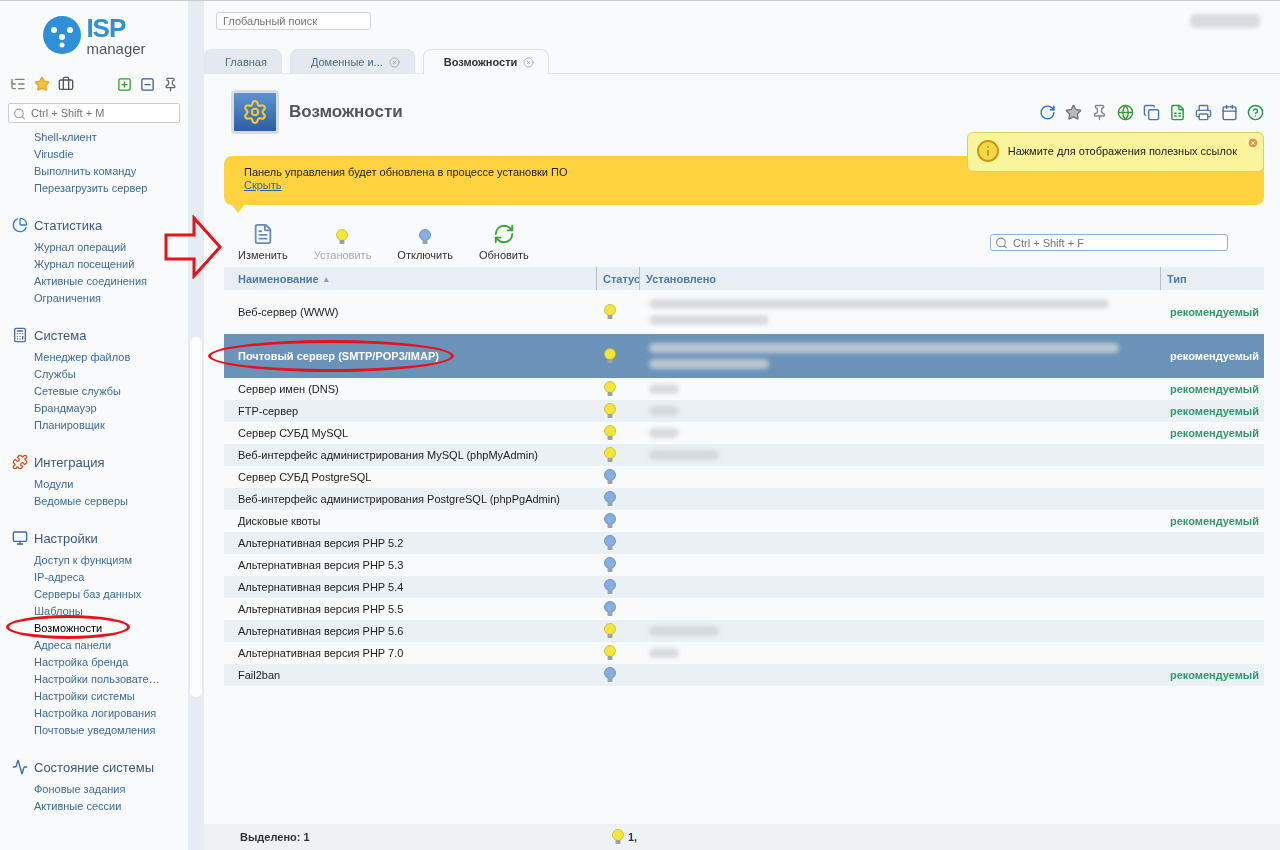 Image resolution: width=1280 pixels, height=850 pixels. What do you see at coordinates (278, 278) in the screenshot?
I see `column-header: Наименование` at bounding box center [278, 278].